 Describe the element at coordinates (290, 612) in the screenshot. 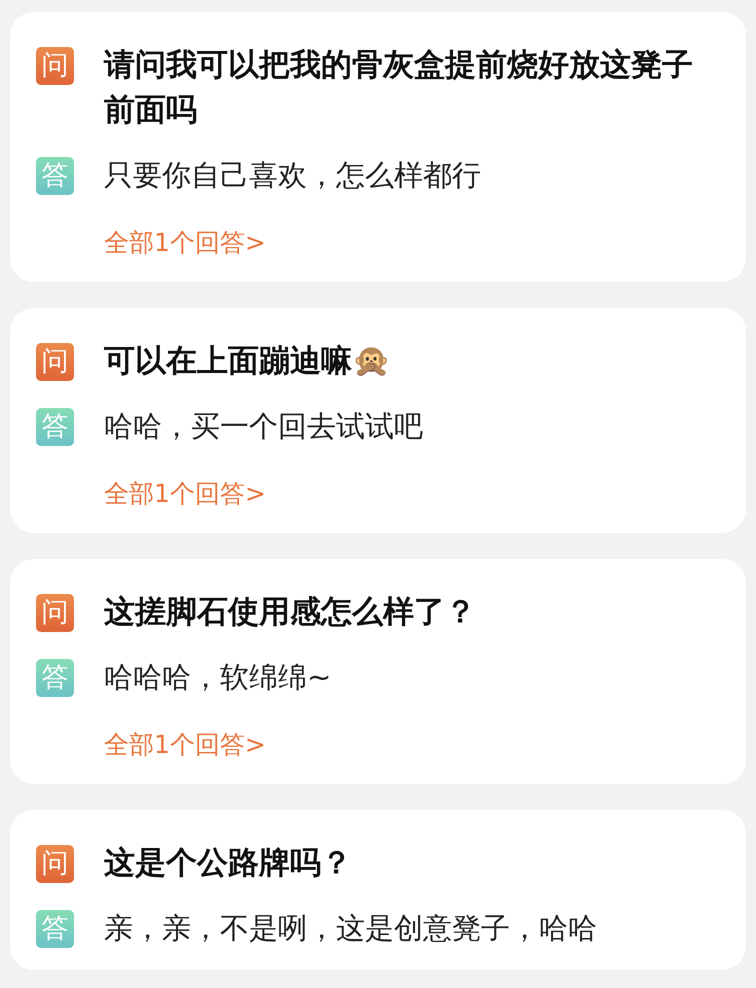

I see `question-text: 这搓脚石使用感怎么样了？` at that location.